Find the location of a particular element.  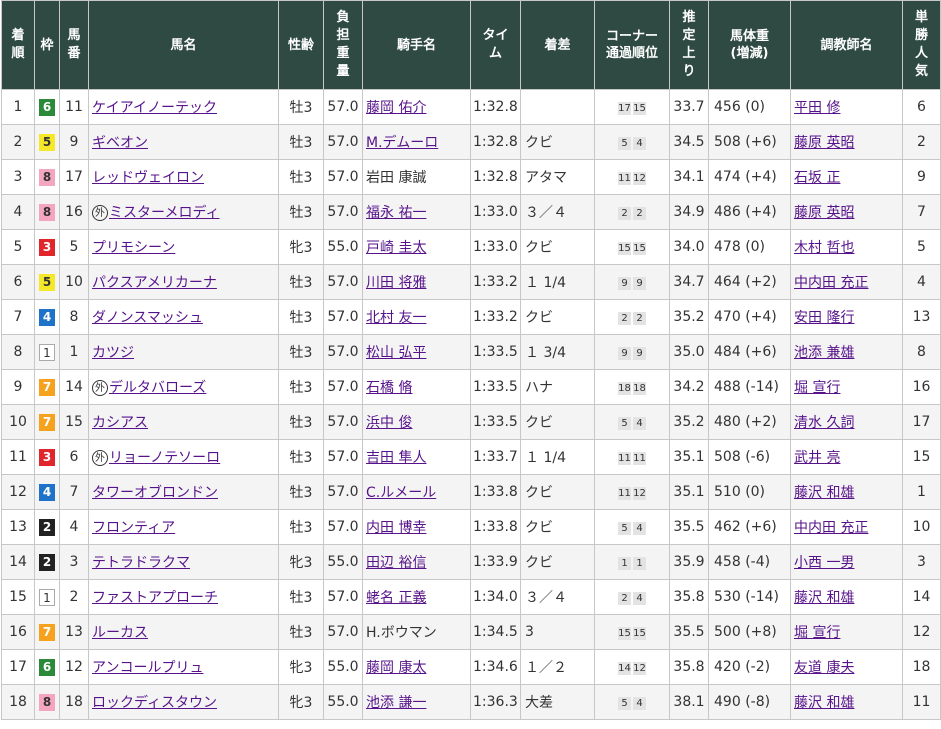

horse-name-link: ロックディスタウン is located at coordinates (154, 703).